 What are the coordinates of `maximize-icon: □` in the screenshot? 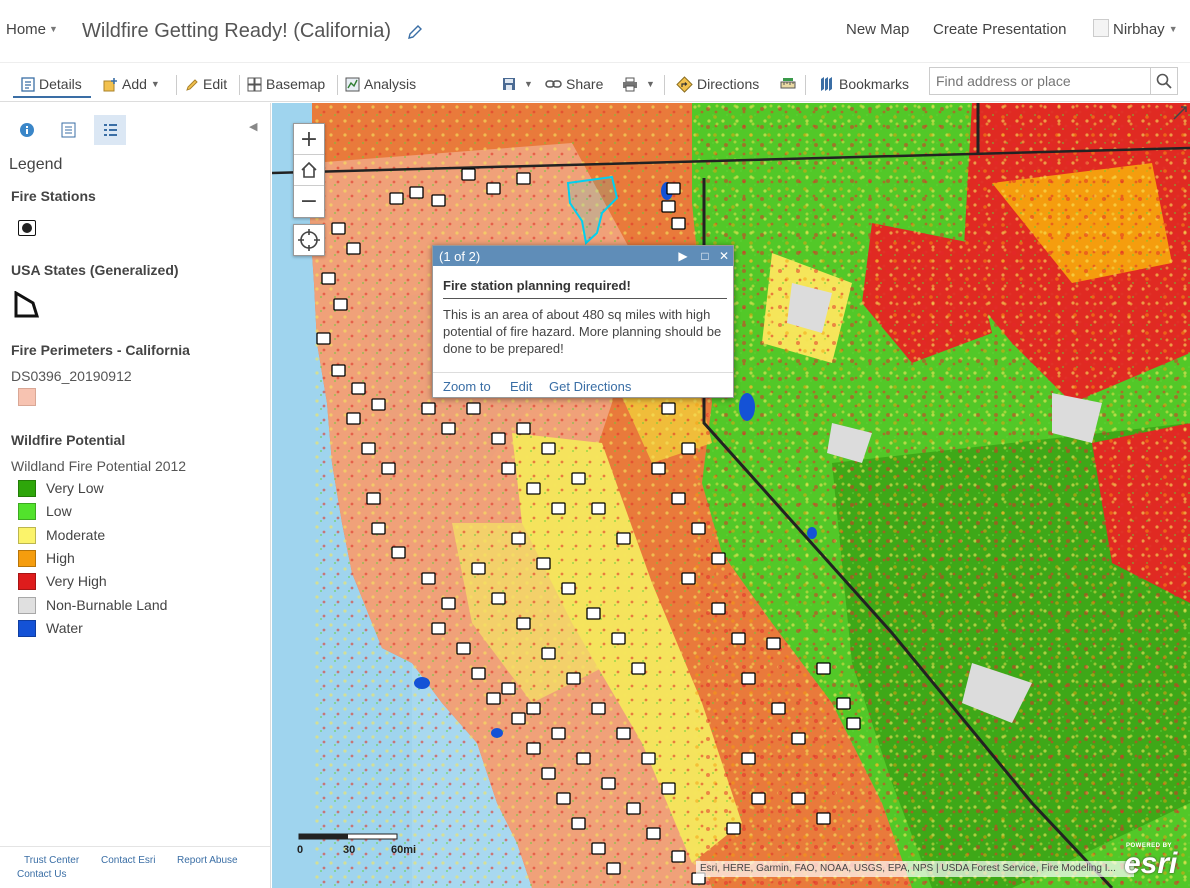 It's located at (705, 256).